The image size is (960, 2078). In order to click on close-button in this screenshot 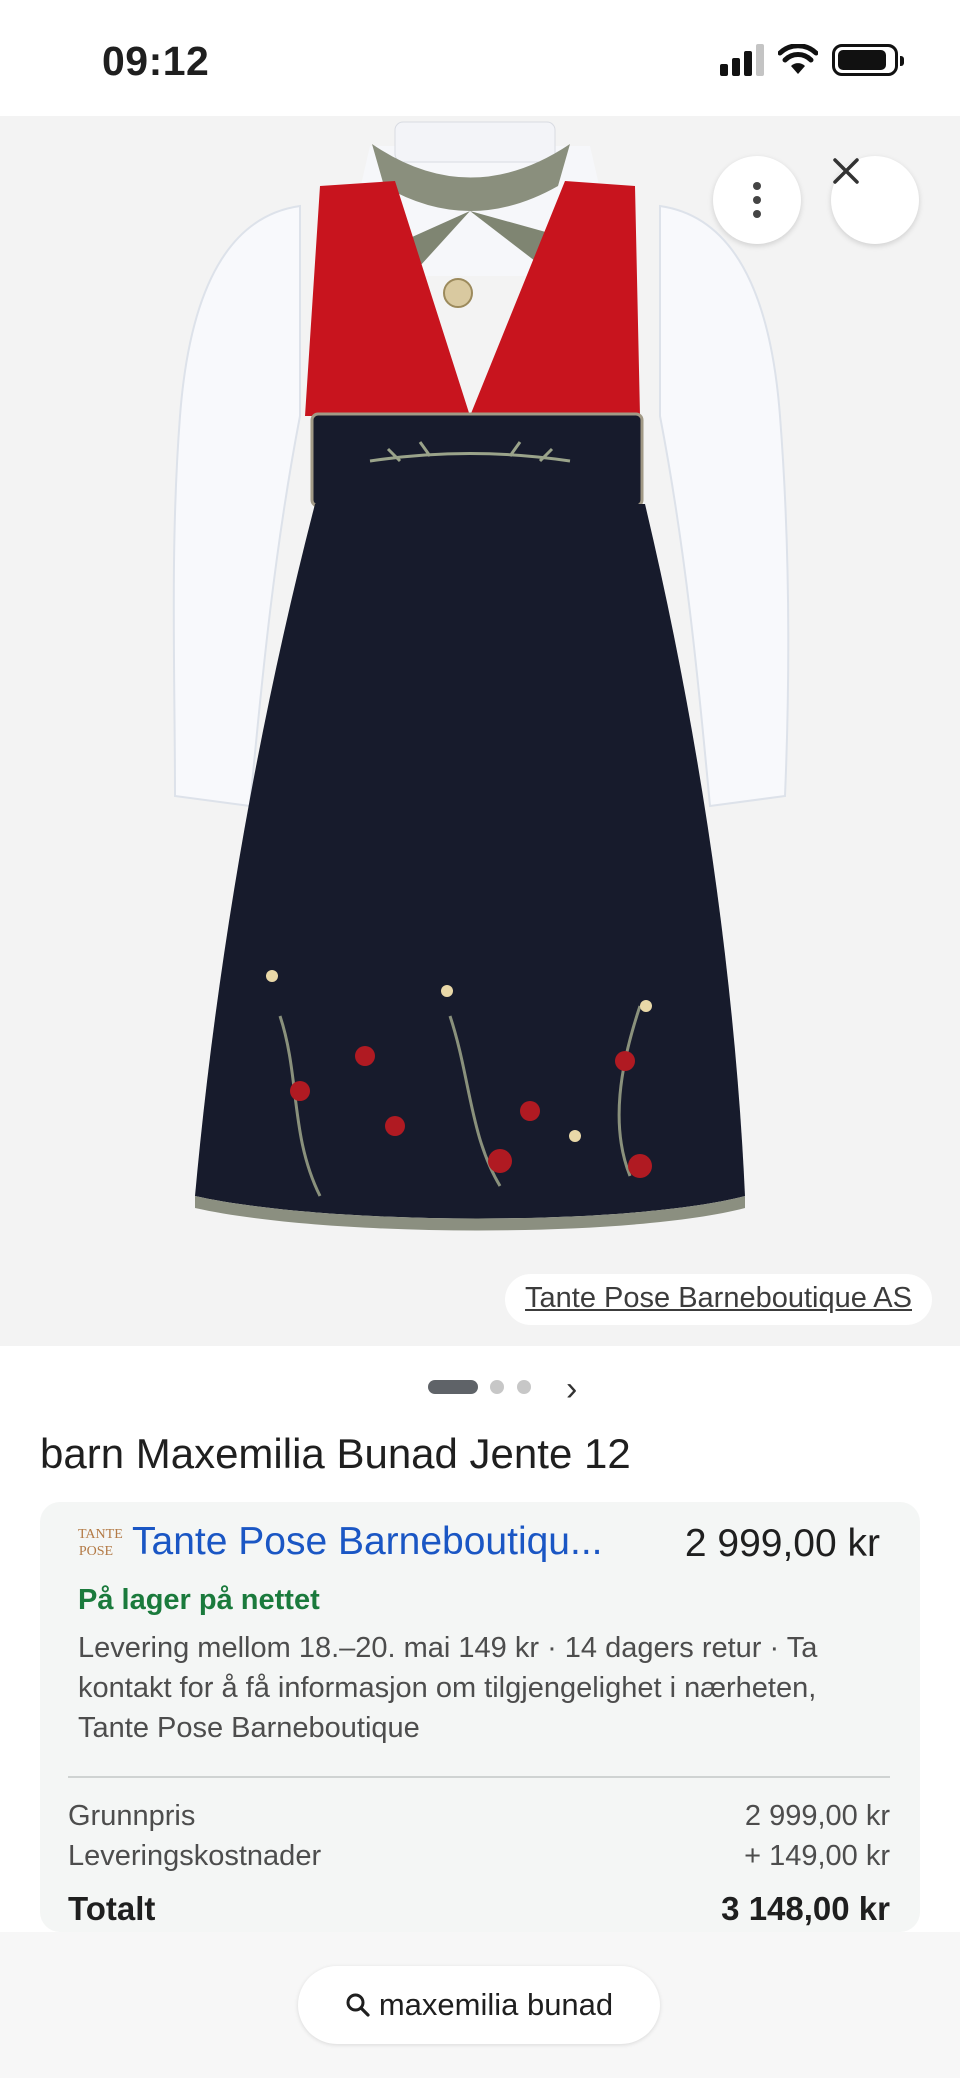, I will do `click(875, 200)`.